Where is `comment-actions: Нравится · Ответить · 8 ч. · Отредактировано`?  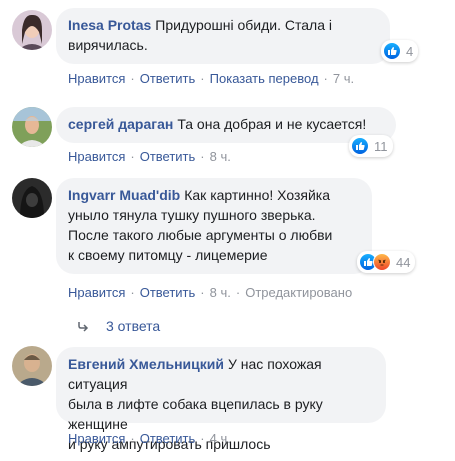
comment-actions: Нравится · Ответить · 8 ч. · Отредактировано is located at coordinates (210, 293).